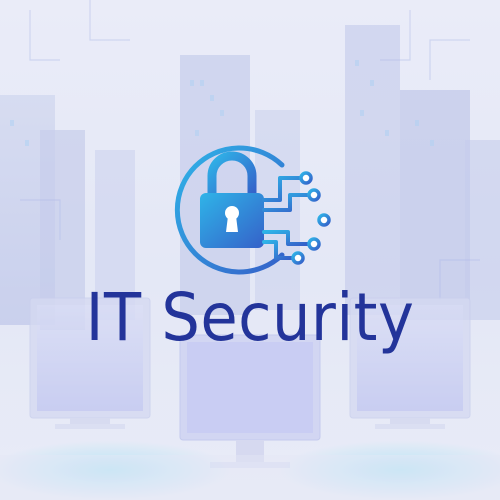 The image size is (500, 500). Describe the element at coordinates (250, 317) in the screenshot. I see `brand-title: IT Security` at that location.